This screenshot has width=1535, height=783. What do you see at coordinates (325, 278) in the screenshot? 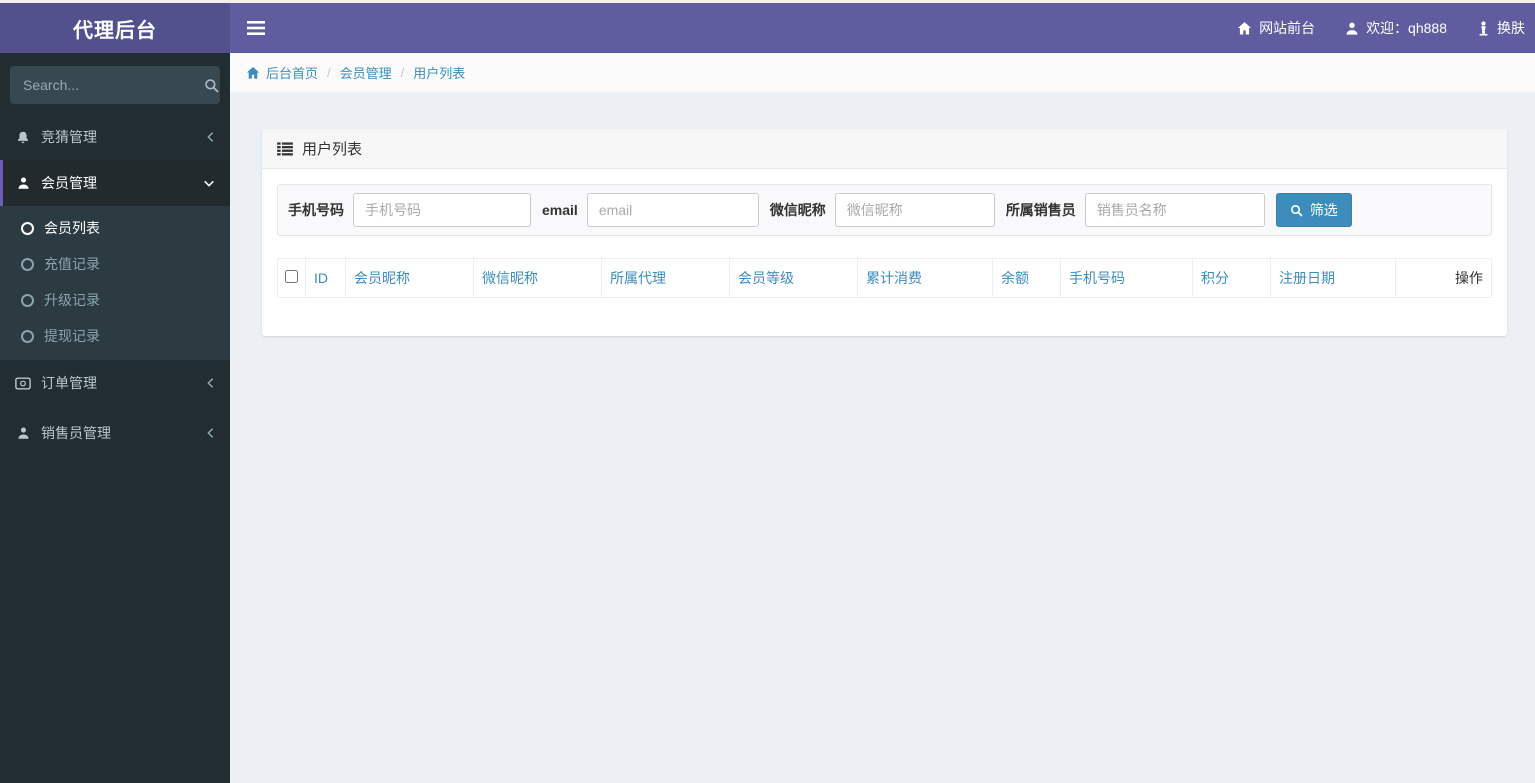
I see `column-header-id: ID` at bounding box center [325, 278].